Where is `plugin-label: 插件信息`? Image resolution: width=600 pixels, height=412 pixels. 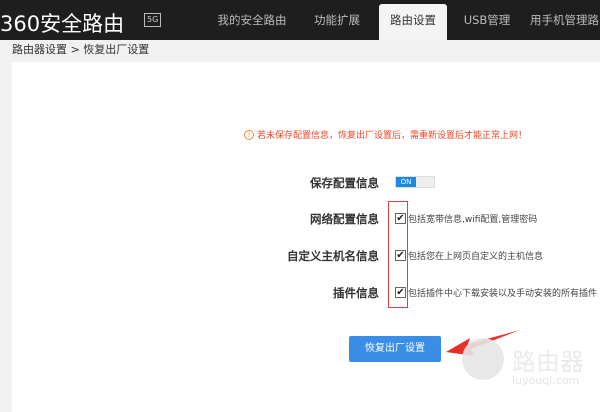
plugin-label: 插件信息 is located at coordinates (356, 293).